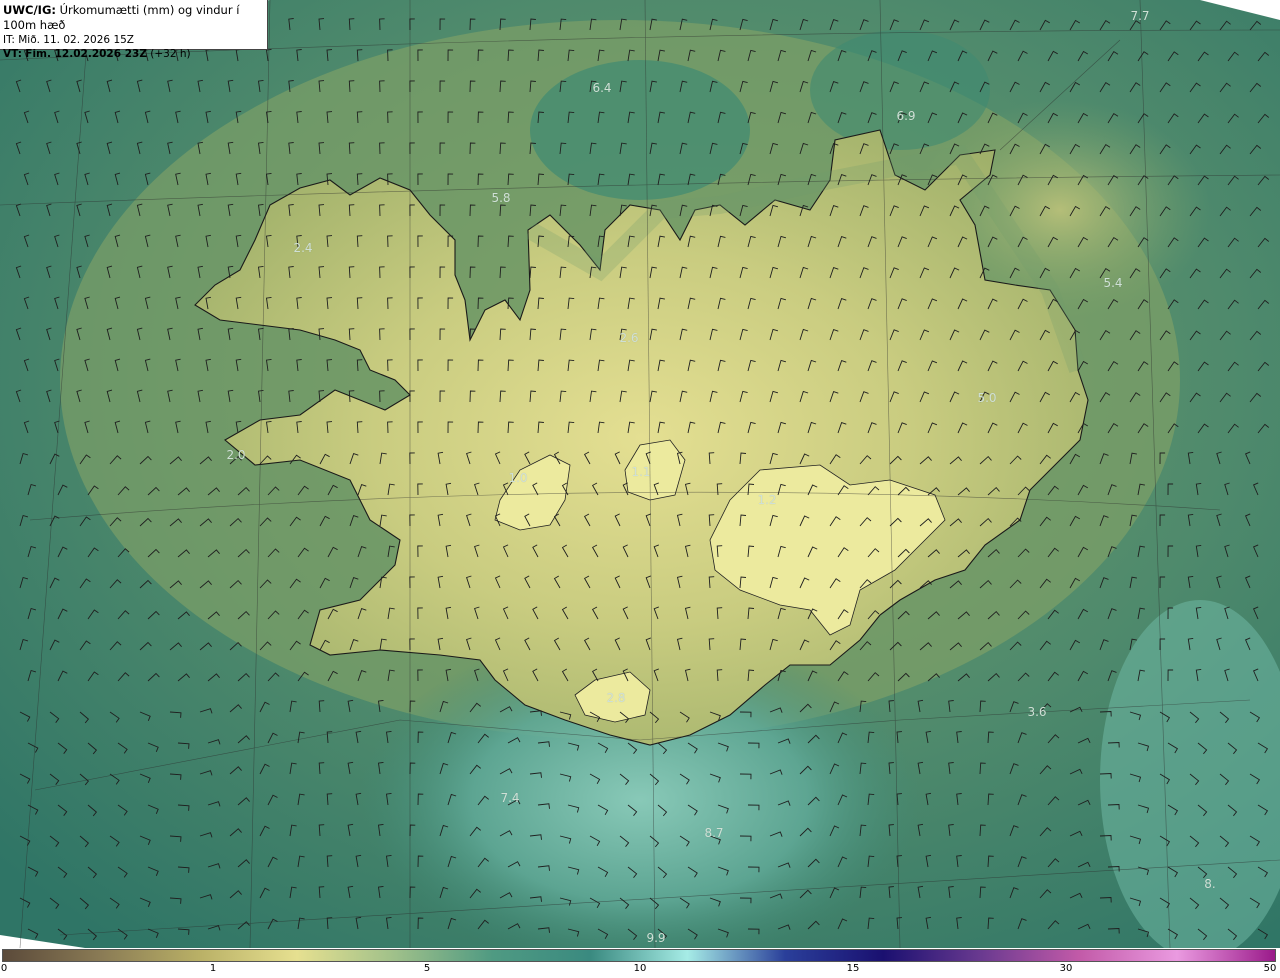  Describe the element at coordinates (767, 500) in the screenshot. I see `label-1-2: 1.2` at that location.